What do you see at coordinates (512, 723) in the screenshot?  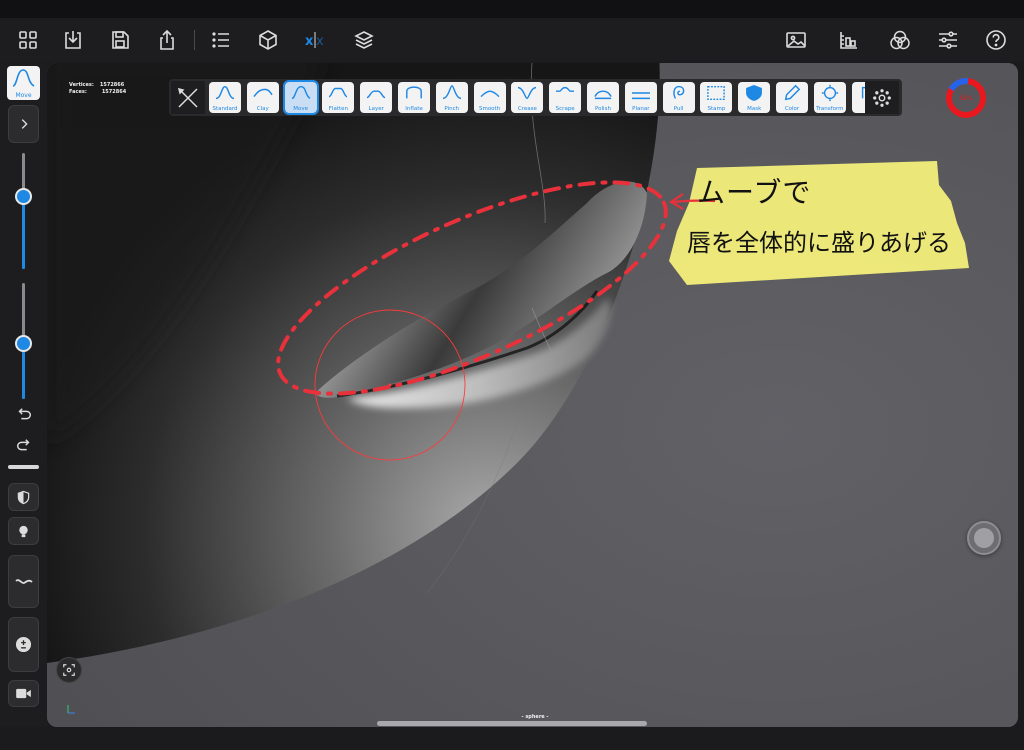 I see `home-indicator` at bounding box center [512, 723].